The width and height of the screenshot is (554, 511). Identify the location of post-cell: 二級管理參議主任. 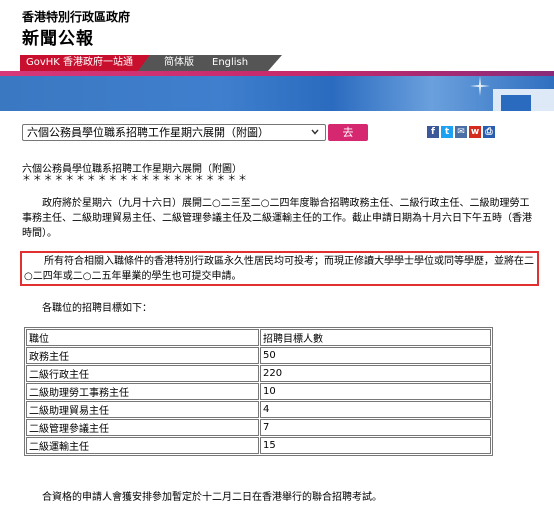
(142, 427).